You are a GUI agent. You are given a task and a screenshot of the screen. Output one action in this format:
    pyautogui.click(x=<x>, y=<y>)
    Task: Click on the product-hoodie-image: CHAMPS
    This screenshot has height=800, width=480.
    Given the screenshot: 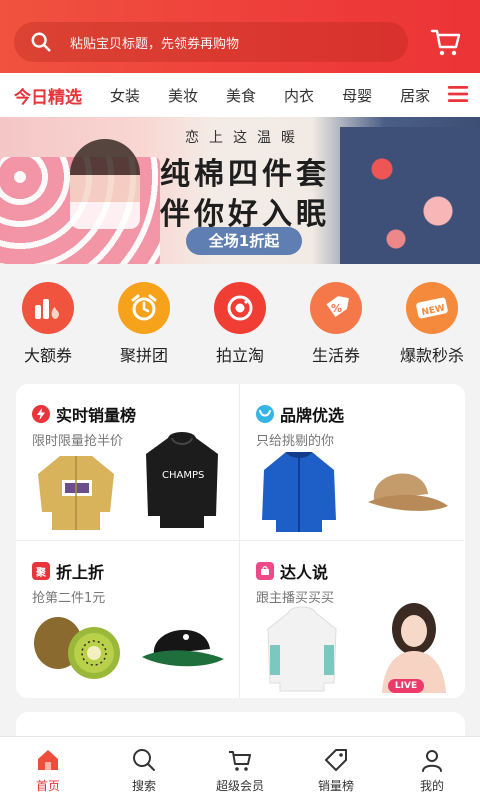 What is the action you would take?
    pyautogui.click(x=182, y=480)
    